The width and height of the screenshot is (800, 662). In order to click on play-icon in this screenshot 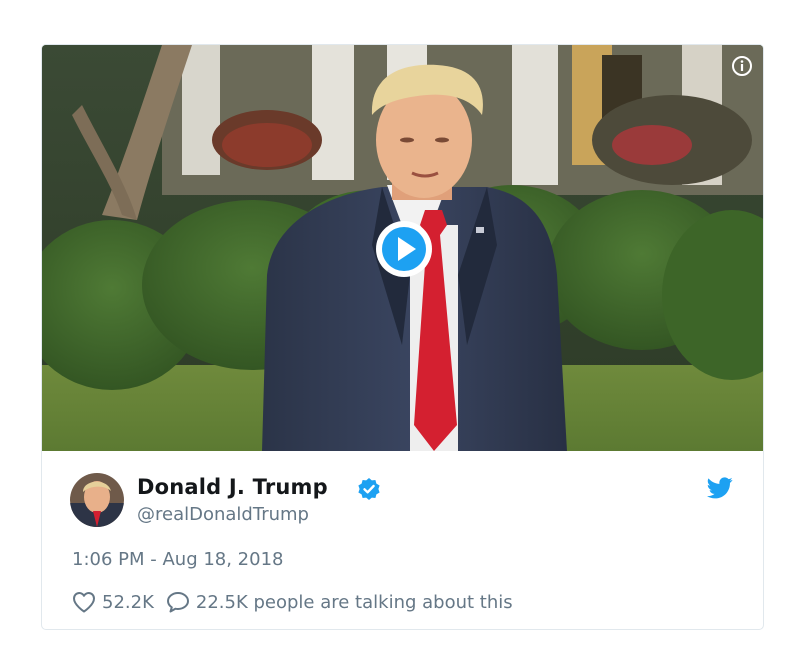, I will do `click(404, 249)`.